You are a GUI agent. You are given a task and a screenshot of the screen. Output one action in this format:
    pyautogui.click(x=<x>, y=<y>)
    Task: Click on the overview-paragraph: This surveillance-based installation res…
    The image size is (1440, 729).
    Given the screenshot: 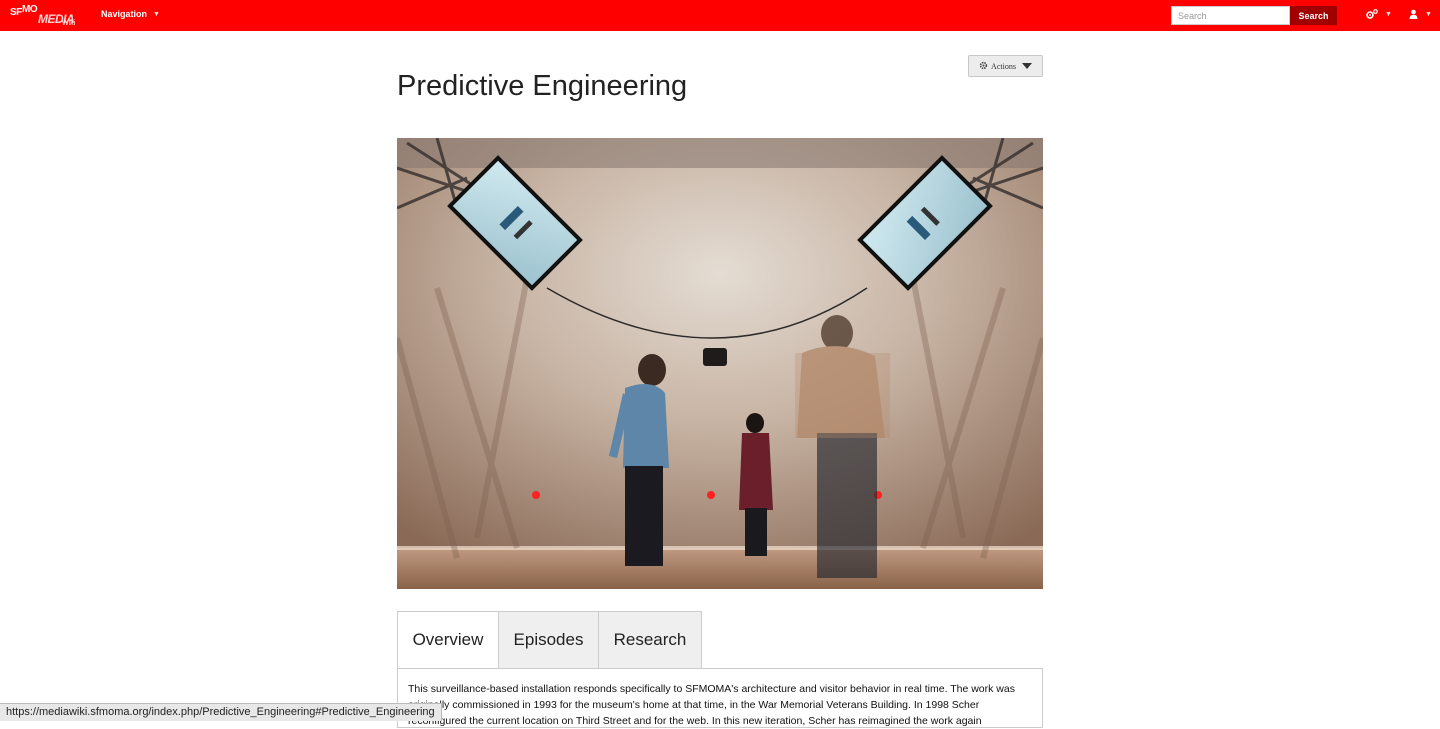 What is the action you would take?
    pyautogui.click(x=711, y=705)
    